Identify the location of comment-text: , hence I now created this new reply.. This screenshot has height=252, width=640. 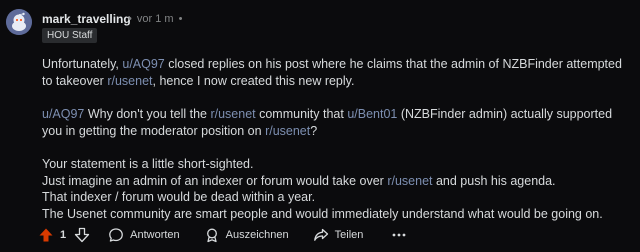
(253, 80).